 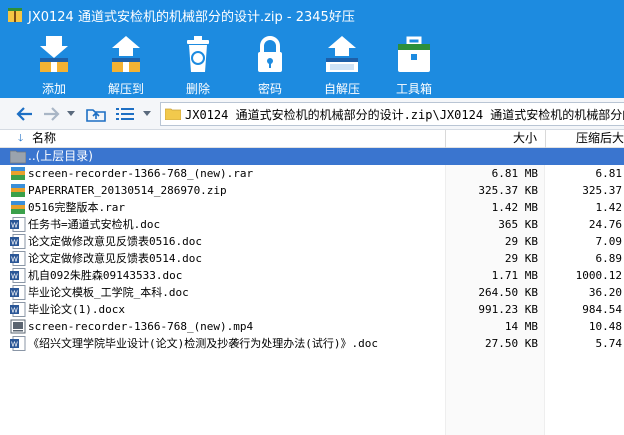 What do you see at coordinates (125, 89) in the screenshot?
I see `extract-to-label: 解压到` at bounding box center [125, 89].